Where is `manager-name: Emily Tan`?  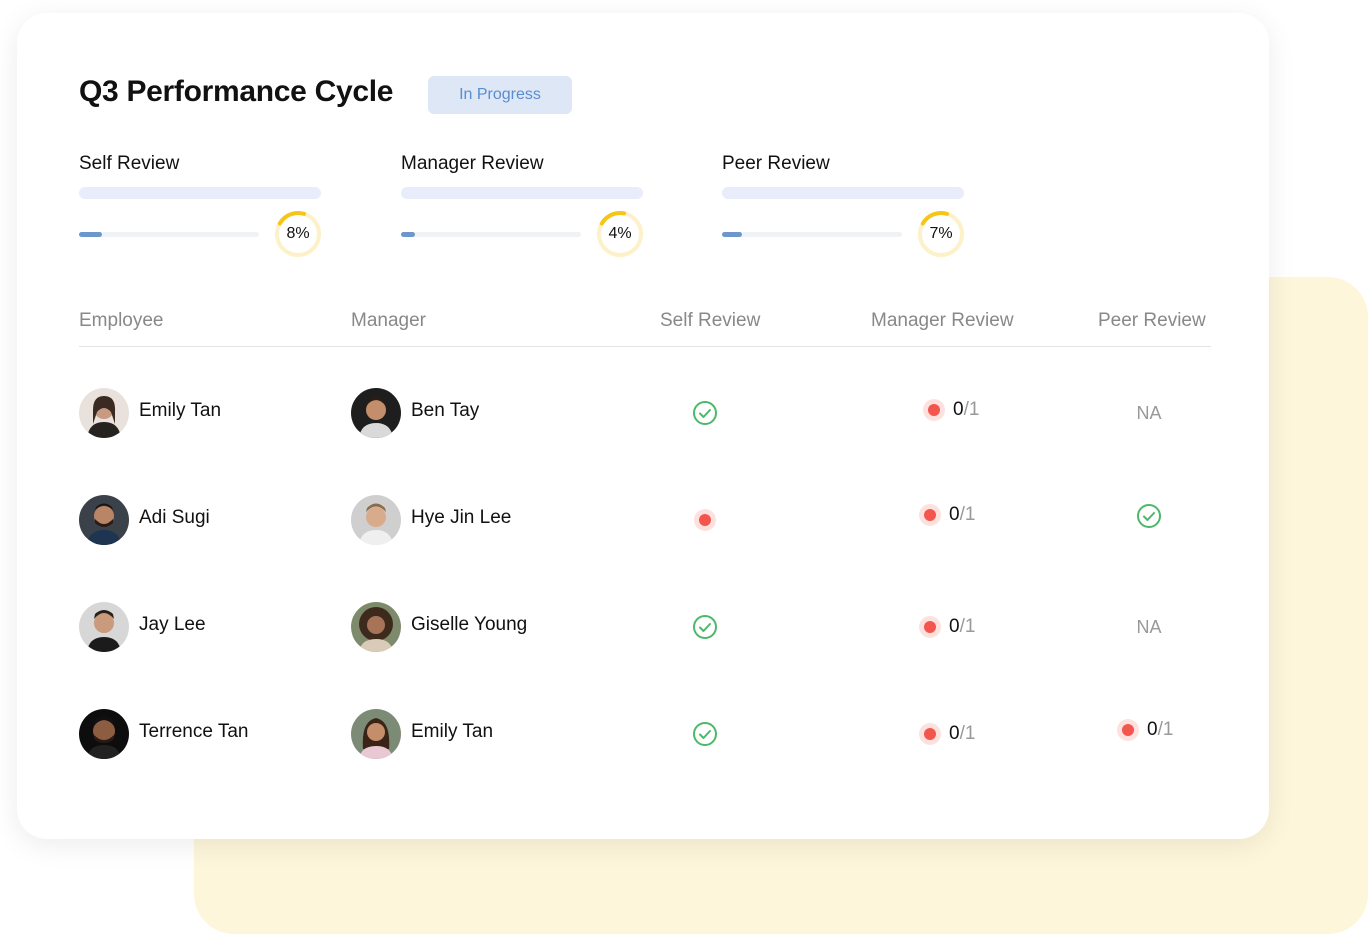
manager-name: Emily Tan is located at coordinates (452, 731).